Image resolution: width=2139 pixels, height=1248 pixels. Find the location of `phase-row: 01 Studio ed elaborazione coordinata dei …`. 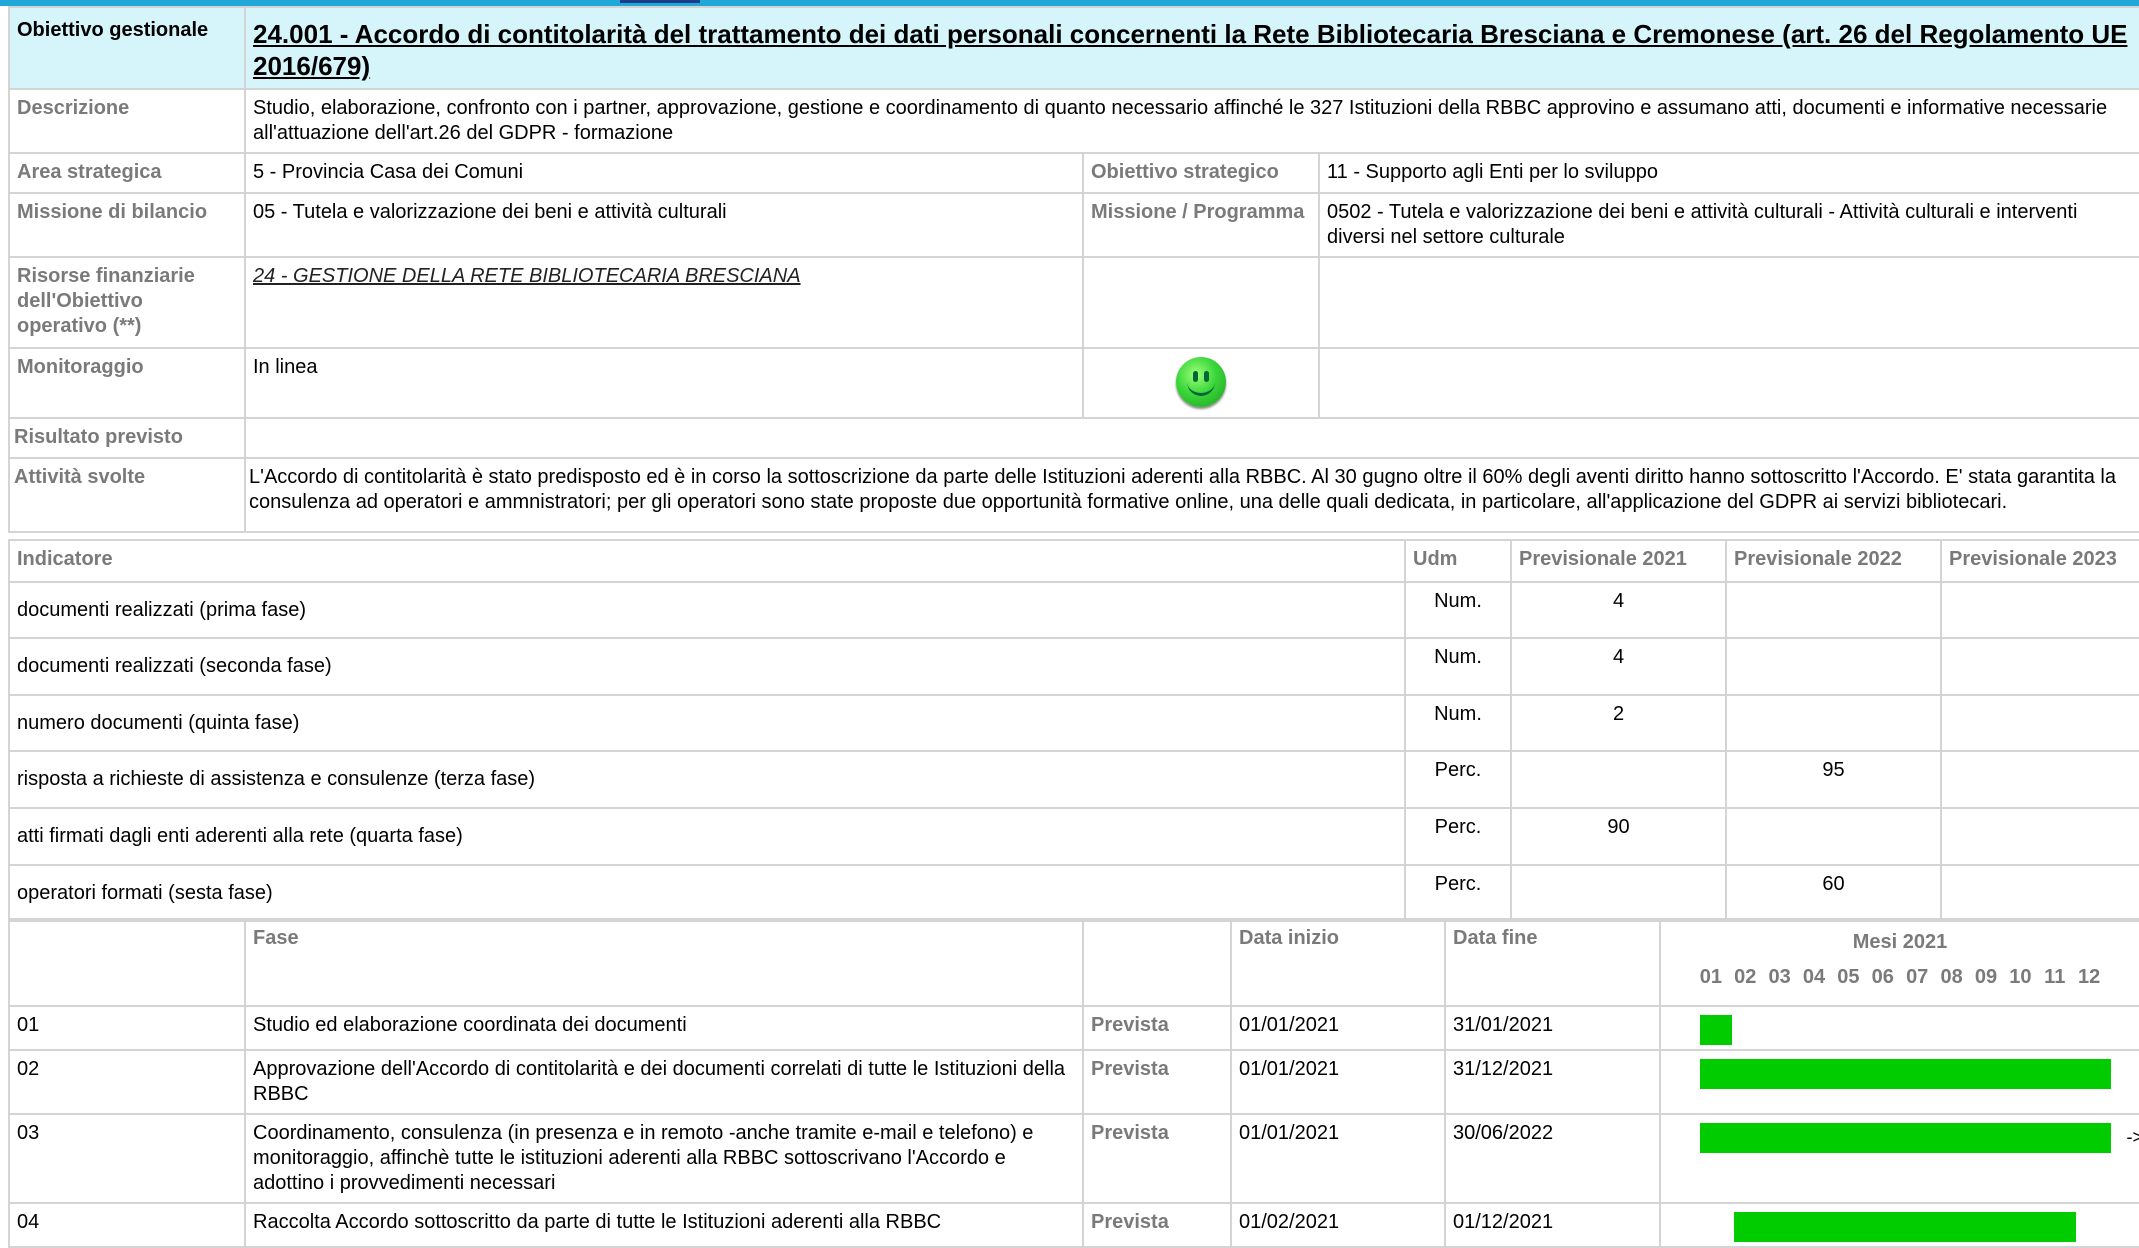

phase-row: 01 Studio ed elaborazione coordinata dei … is located at coordinates (1073, 1028).